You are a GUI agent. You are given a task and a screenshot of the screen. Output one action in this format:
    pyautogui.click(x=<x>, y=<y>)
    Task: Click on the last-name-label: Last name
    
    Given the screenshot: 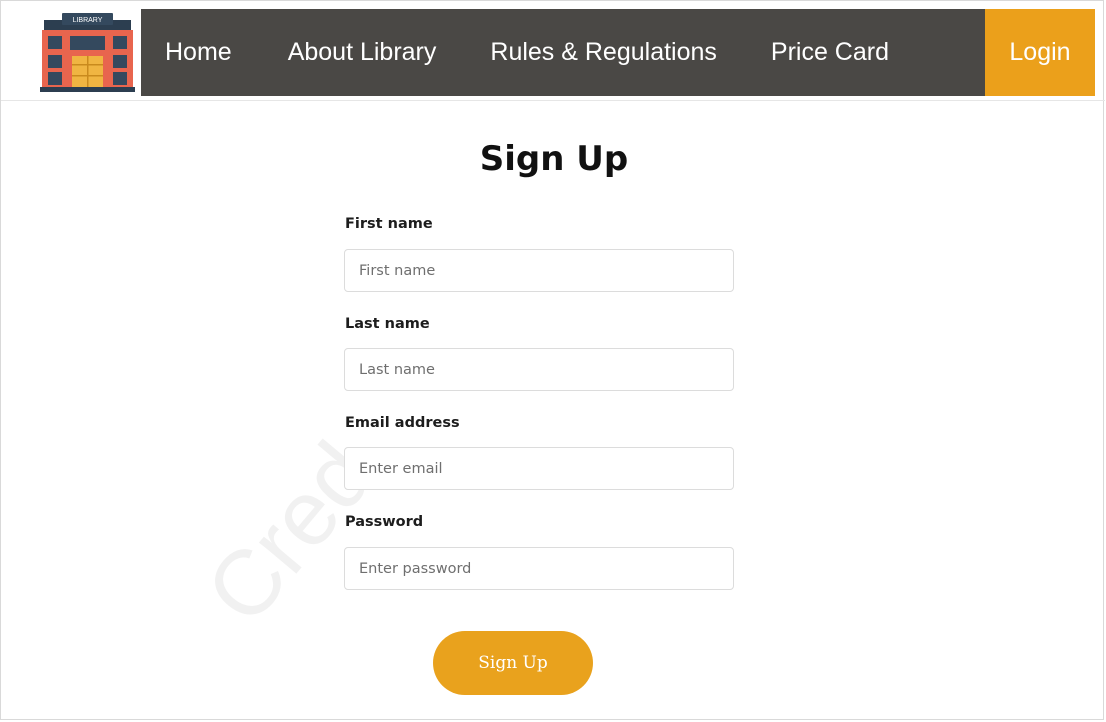 What is the action you would take?
    pyautogui.click(x=387, y=324)
    